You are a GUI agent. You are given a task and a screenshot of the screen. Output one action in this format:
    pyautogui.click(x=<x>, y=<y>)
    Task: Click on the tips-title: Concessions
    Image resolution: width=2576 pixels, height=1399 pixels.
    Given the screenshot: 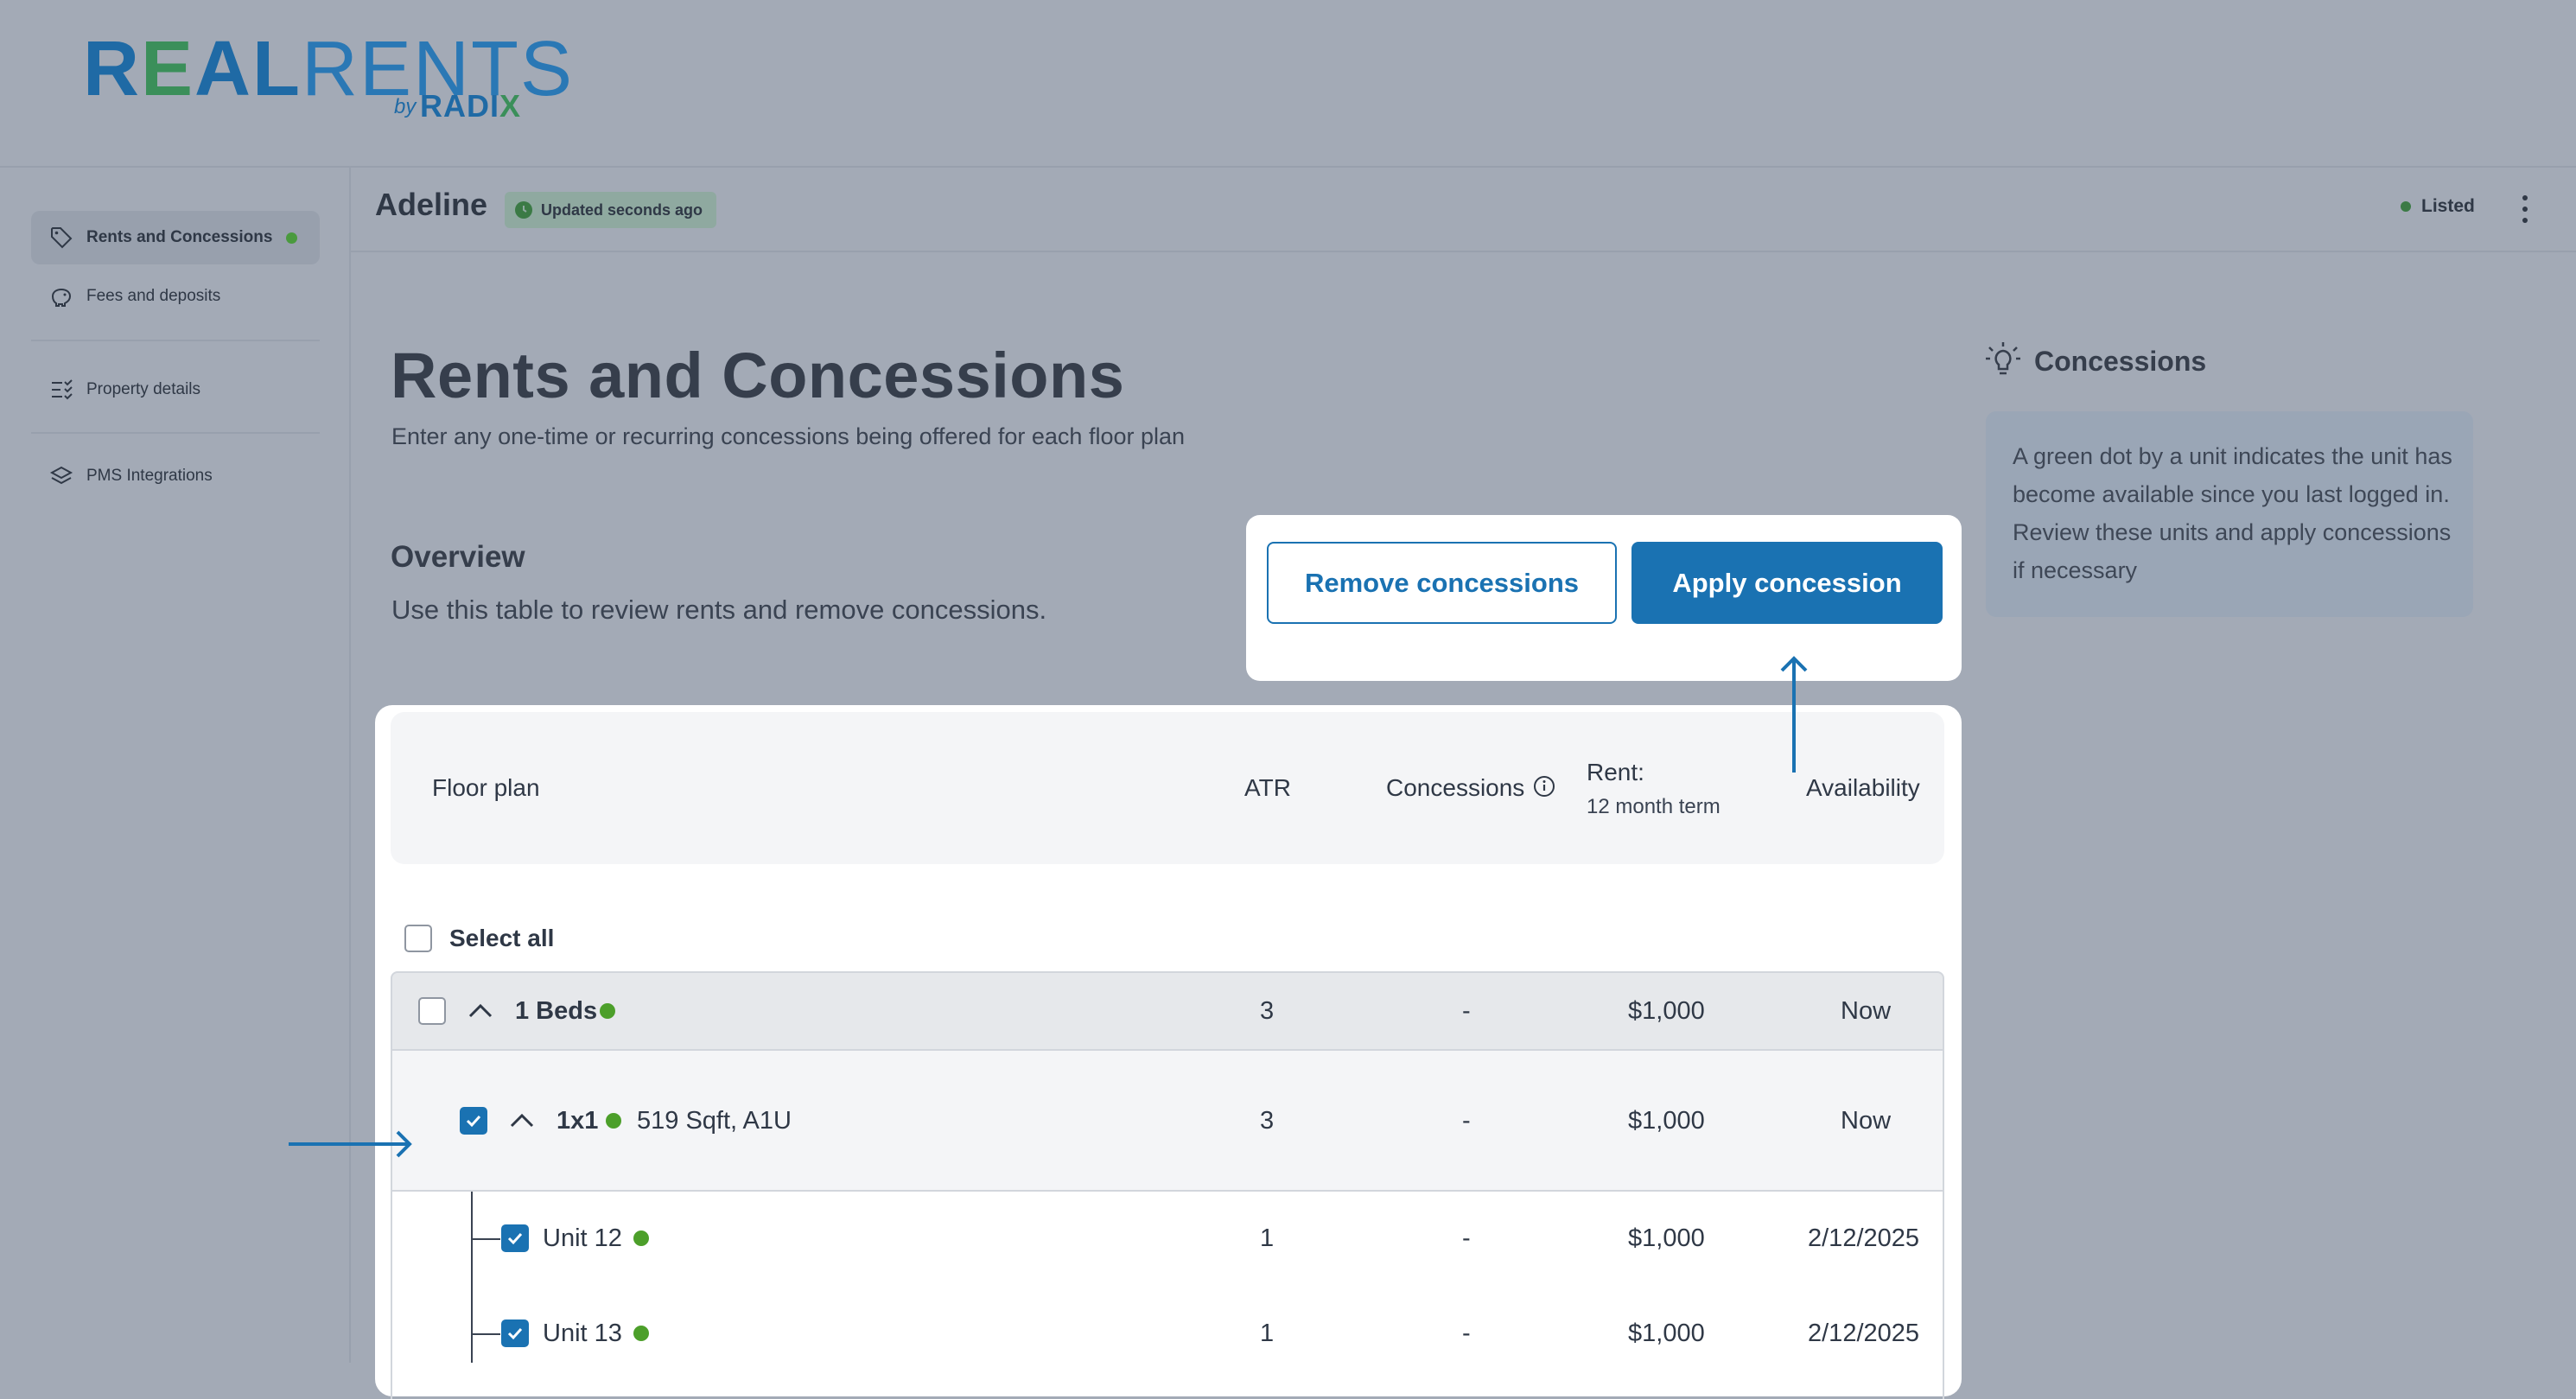 What is the action you would take?
    pyautogui.click(x=2120, y=361)
    